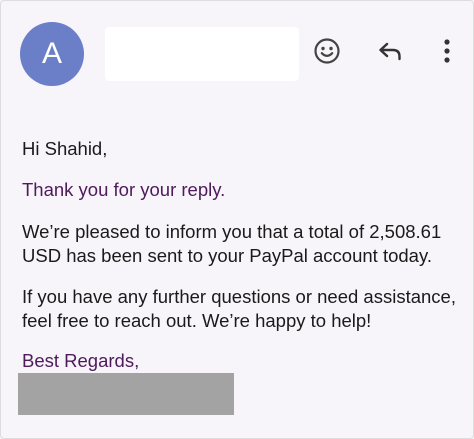 The height and width of the screenshot is (439, 474). Describe the element at coordinates (81, 360) in the screenshot. I see `signoff-text: Best Regards,` at that location.